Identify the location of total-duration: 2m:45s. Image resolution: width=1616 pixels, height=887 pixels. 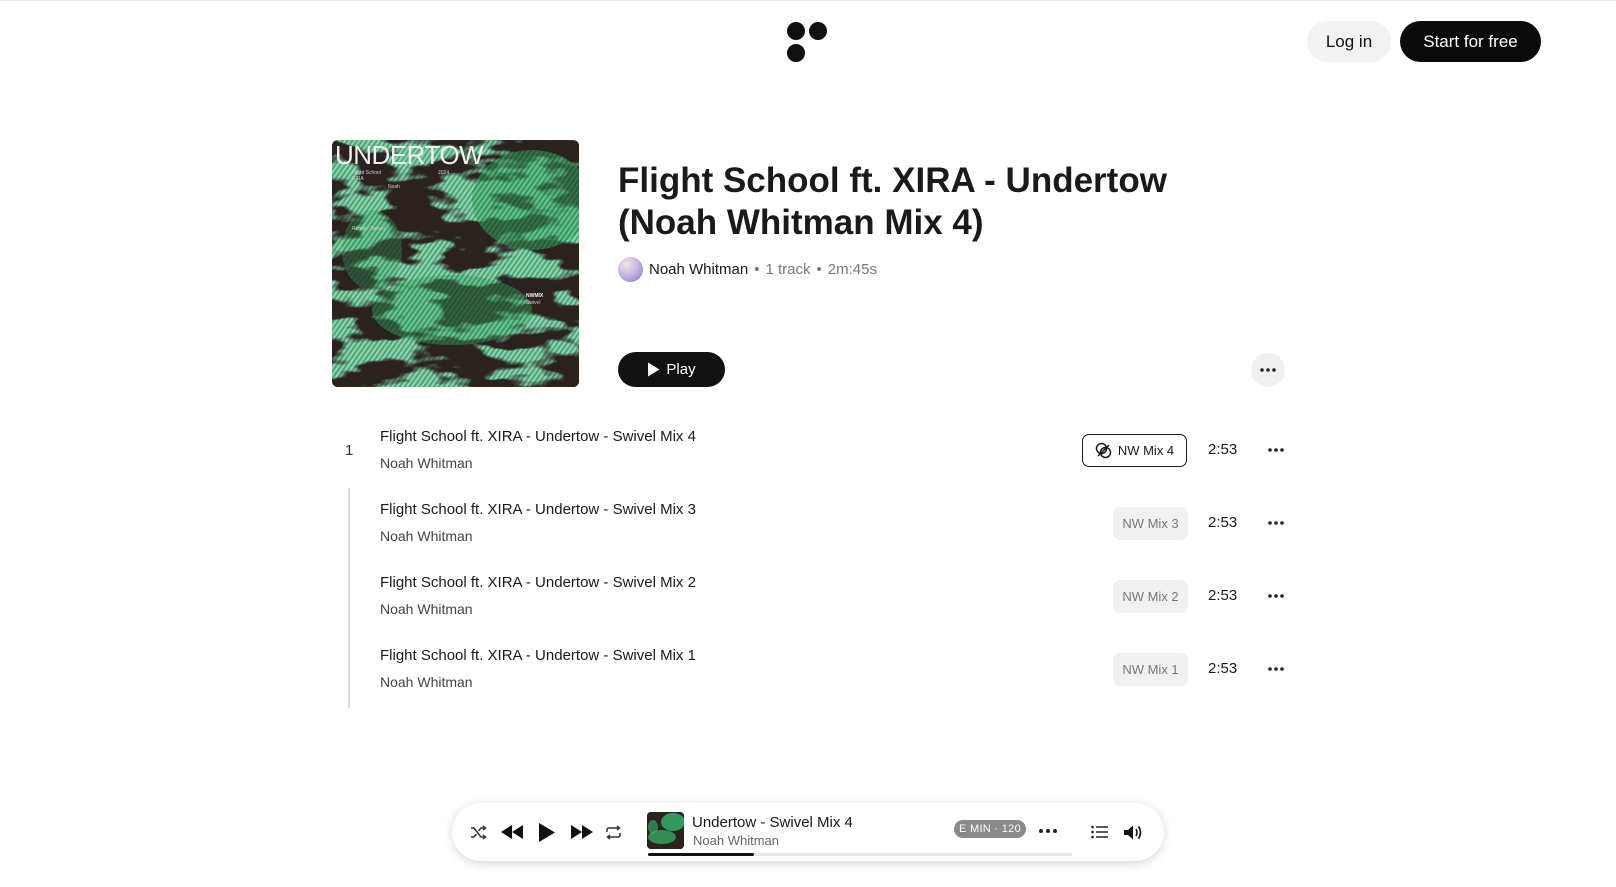
(852, 269).